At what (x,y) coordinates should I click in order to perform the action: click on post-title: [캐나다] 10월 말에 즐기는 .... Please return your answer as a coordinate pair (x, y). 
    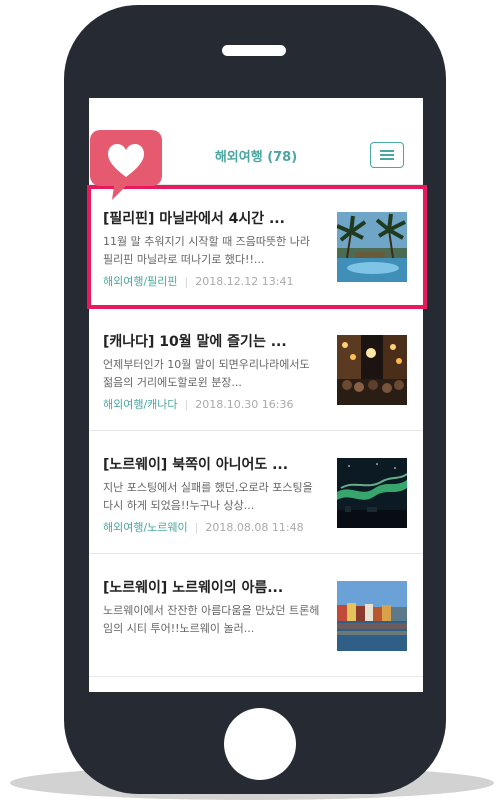
    Looking at the image, I should click on (213, 341).